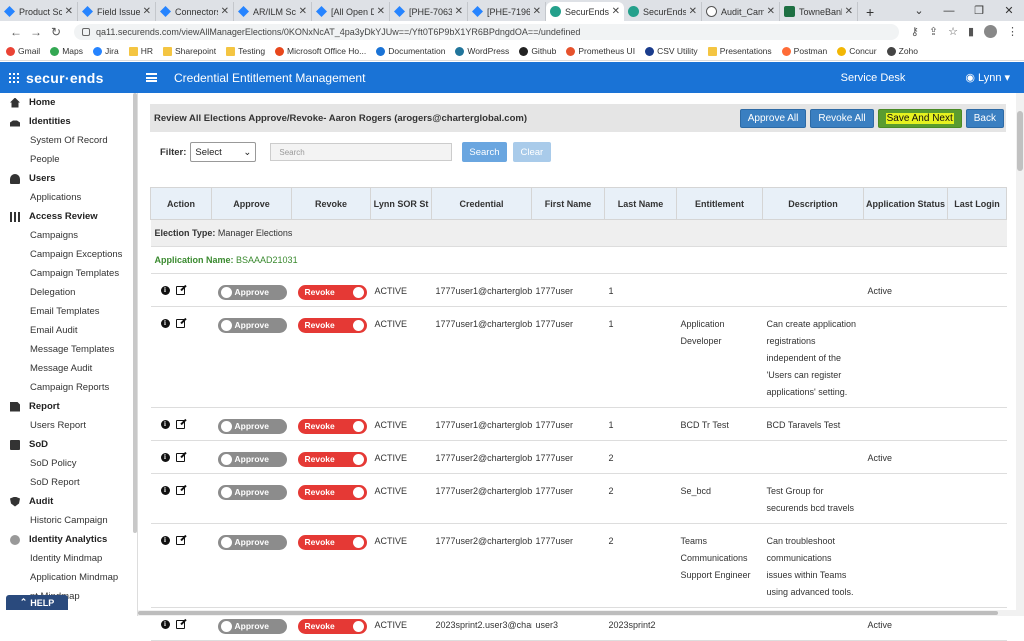 The height and width of the screenshot is (641, 1024). Describe the element at coordinates (481, 203) in the screenshot. I see `column-header-credential: Credential` at that location.